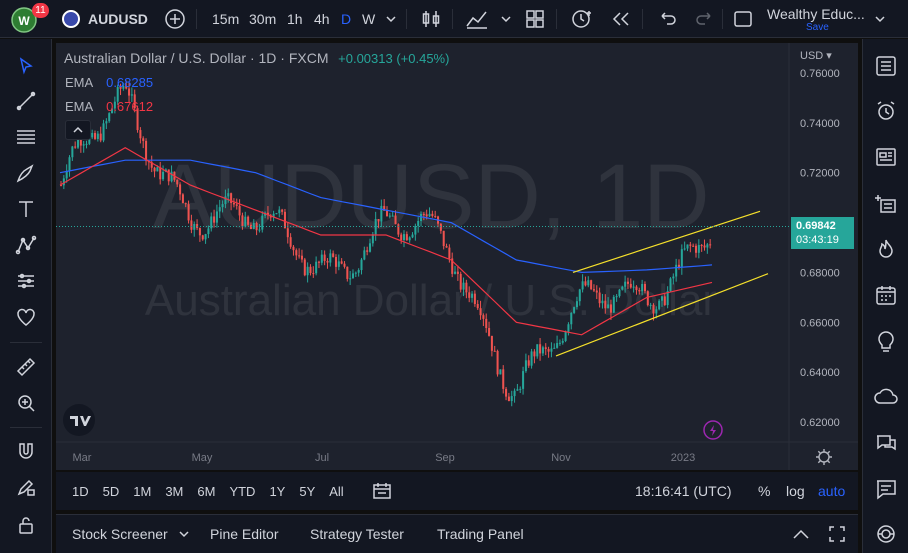 The height and width of the screenshot is (553, 908). Describe the element at coordinates (105, 19) in the screenshot. I see `symbol-search-button: AUDUSD` at that location.